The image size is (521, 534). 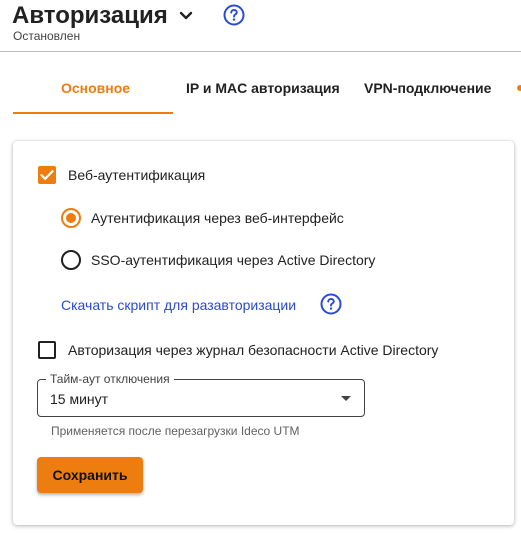 What do you see at coordinates (346, 398) in the screenshot?
I see `dropdown-arrow-icon` at bounding box center [346, 398].